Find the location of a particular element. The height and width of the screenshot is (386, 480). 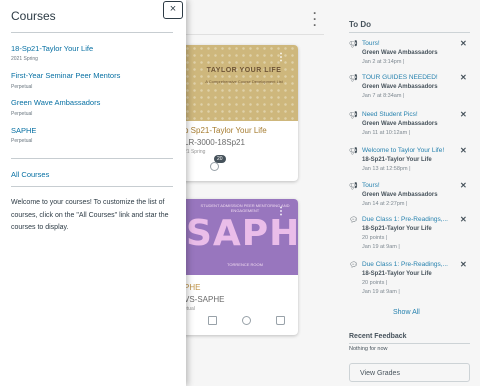

close-tray-button: × is located at coordinates (173, 10).